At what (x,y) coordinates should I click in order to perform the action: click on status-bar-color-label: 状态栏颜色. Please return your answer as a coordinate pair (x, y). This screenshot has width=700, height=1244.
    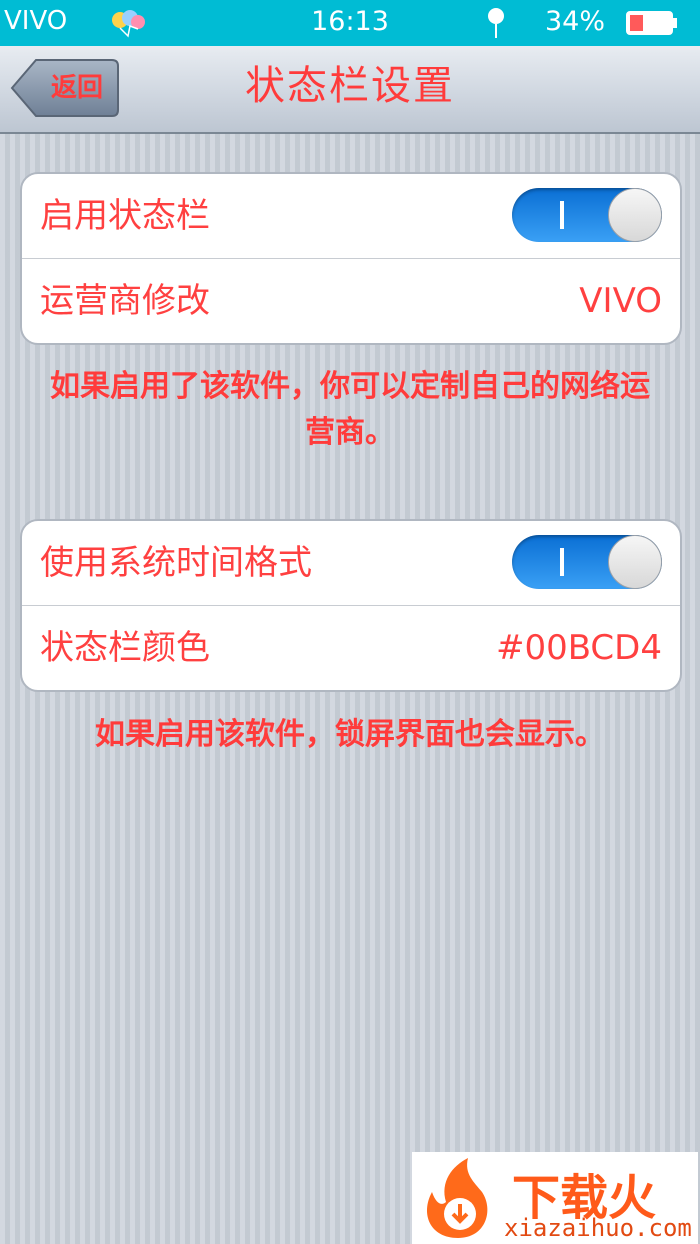
    Looking at the image, I should click on (125, 648).